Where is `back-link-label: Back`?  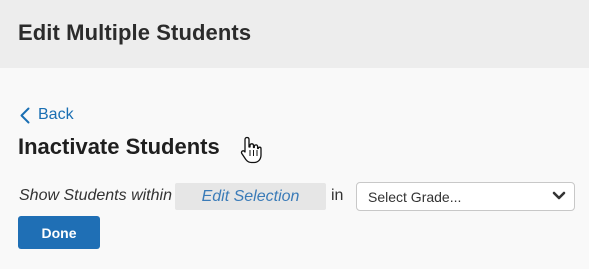 back-link-label: Back is located at coordinates (56, 114).